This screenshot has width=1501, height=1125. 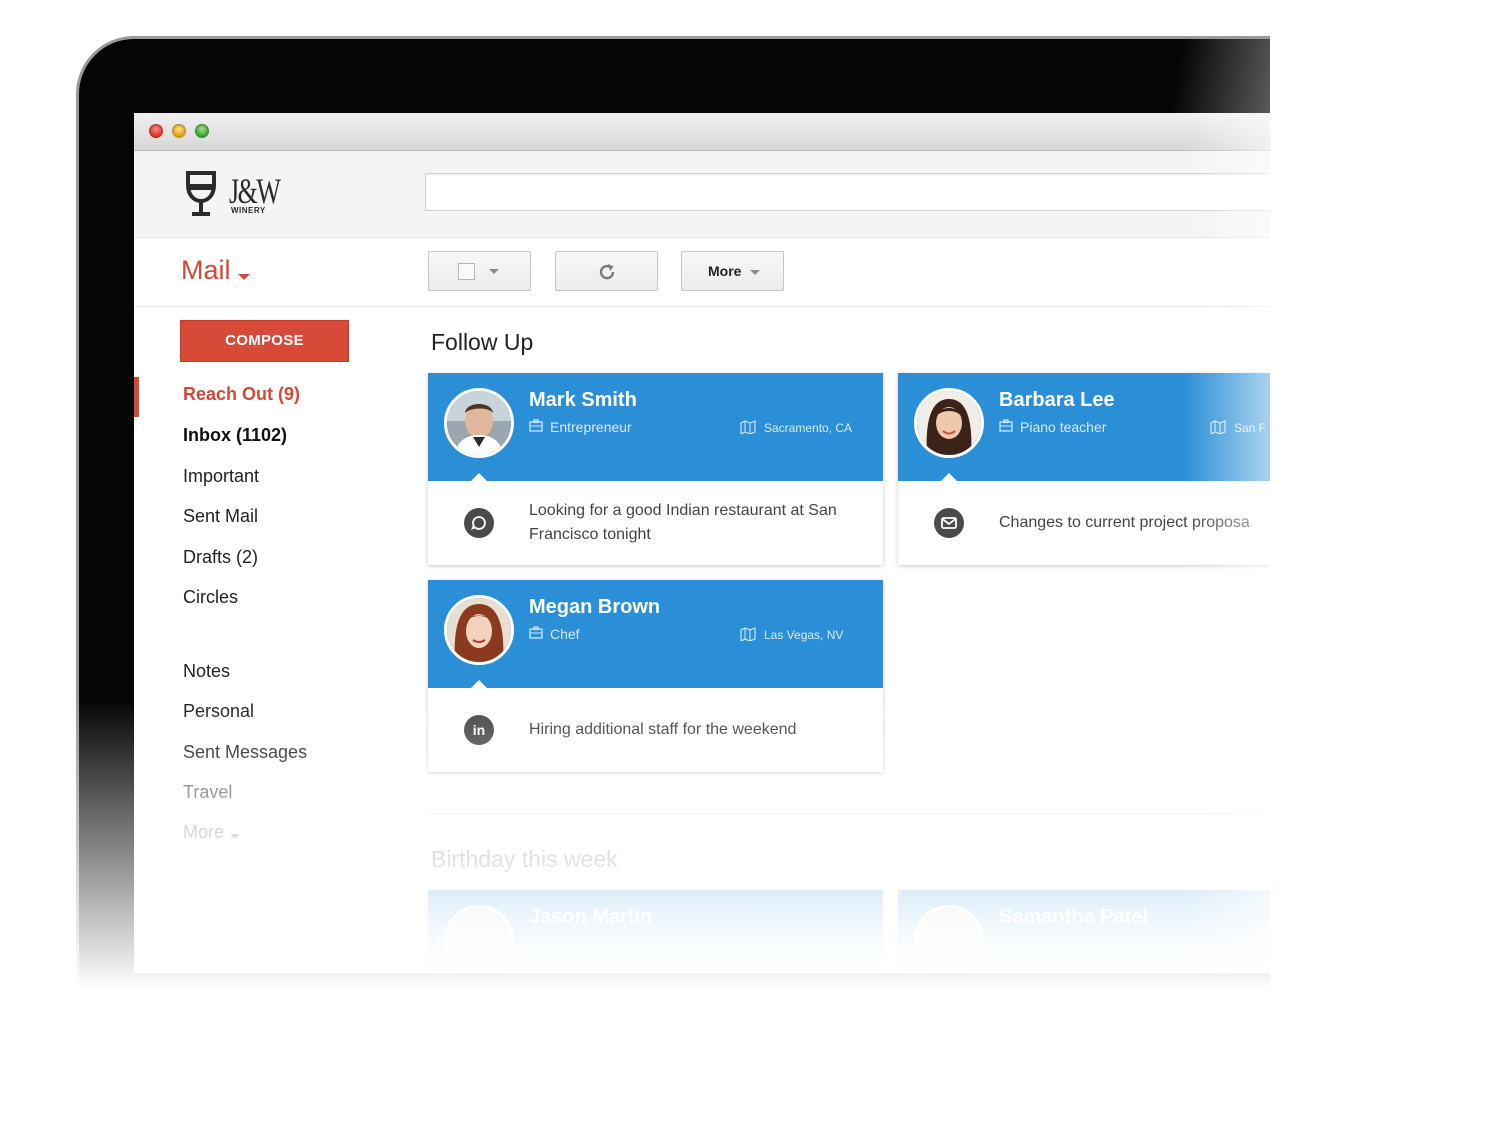 What do you see at coordinates (206, 270) in the screenshot?
I see `mail-menu-label: Mail` at bounding box center [206, 270].